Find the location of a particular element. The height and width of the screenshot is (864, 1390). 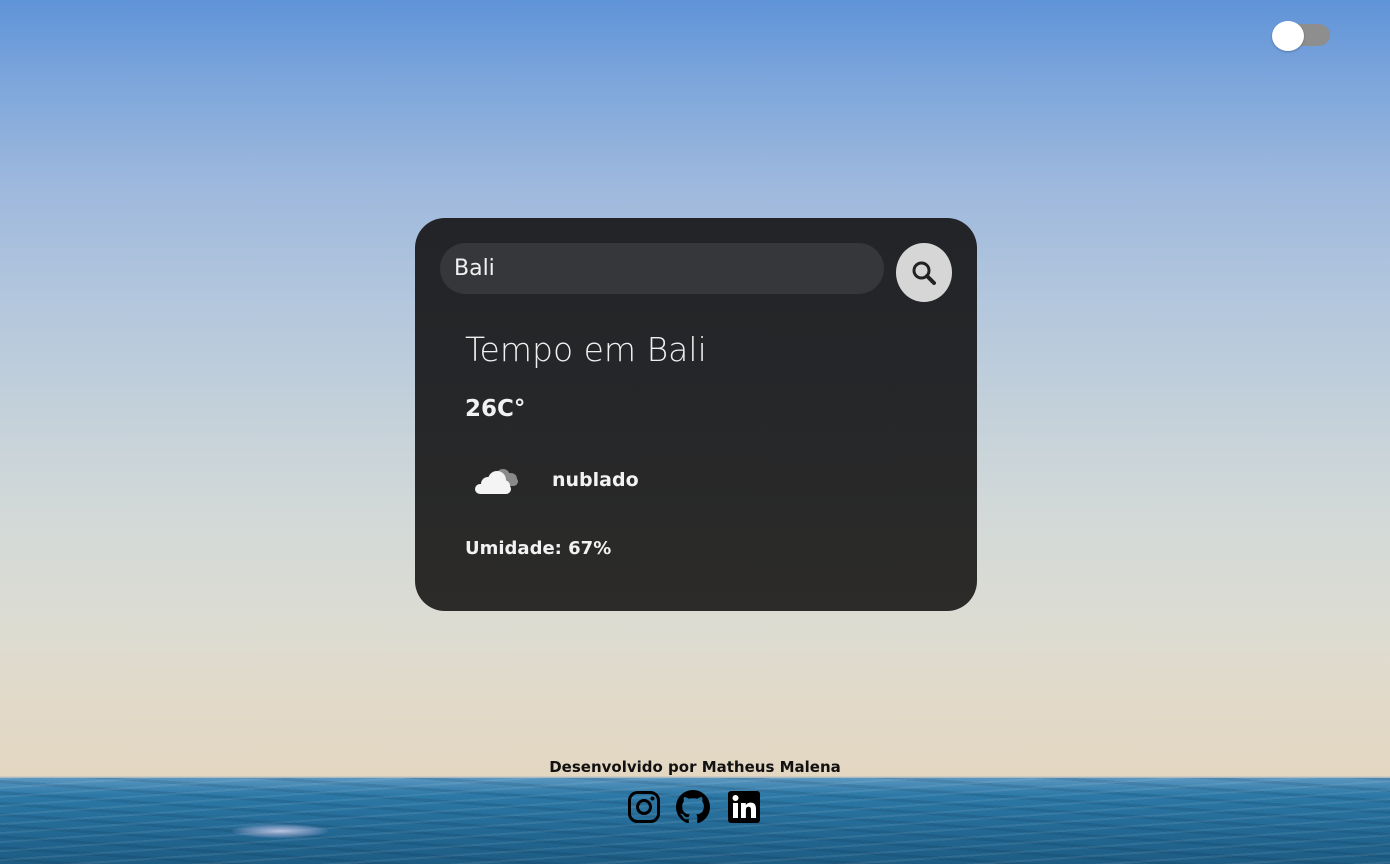

weather-condition: nublado is located at coordinates (595, 480).